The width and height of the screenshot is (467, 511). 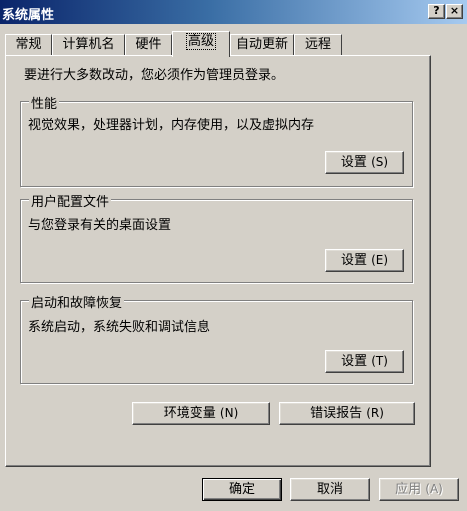 What do you see at coordinates (380, 162) in the screenshot?
I see `button-mnemonic: (S)` at bounding box center [380, 162].